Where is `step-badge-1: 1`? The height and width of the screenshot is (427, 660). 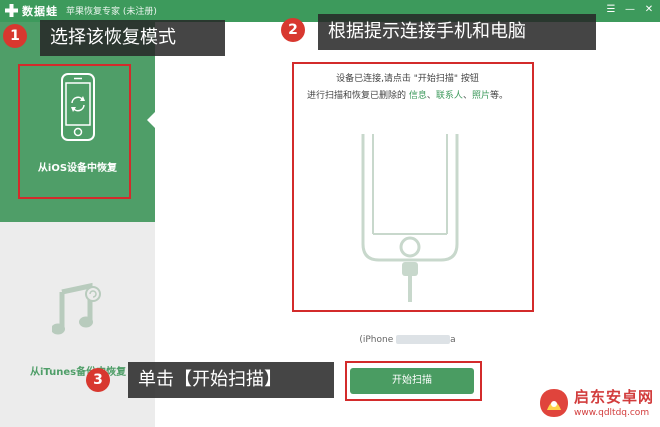 step-badge-1: 1 is located at coordinates (15, 36).